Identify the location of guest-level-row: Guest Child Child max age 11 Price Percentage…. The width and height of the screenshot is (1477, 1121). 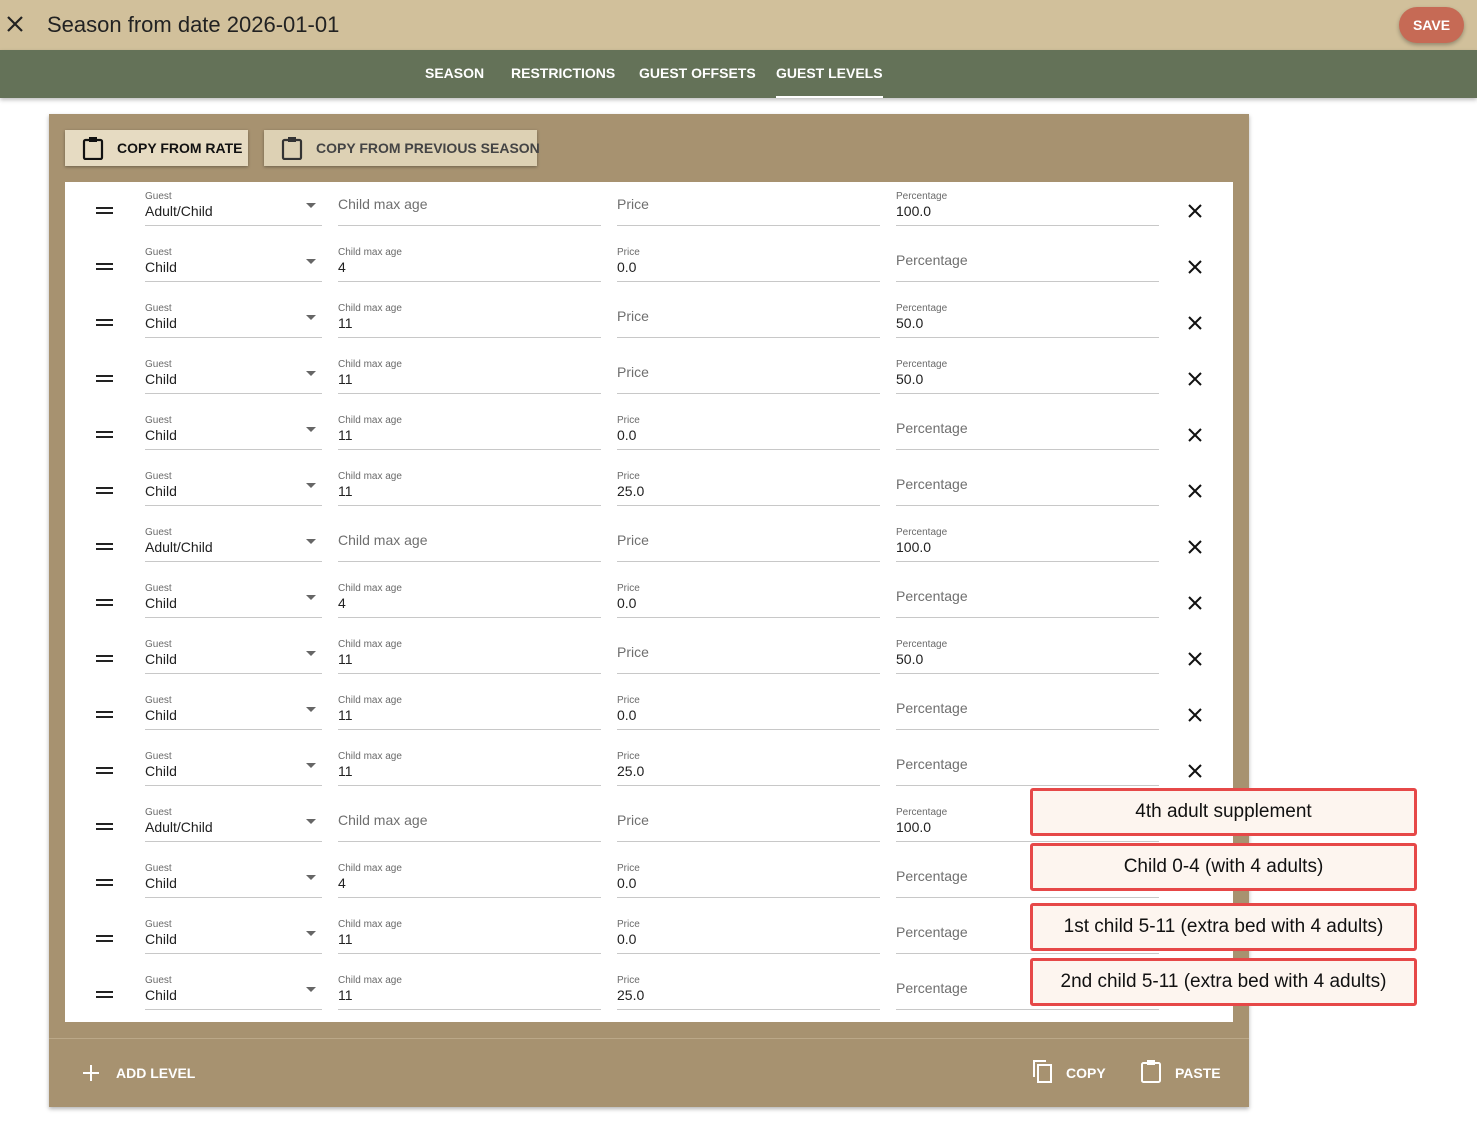
(649, 322).